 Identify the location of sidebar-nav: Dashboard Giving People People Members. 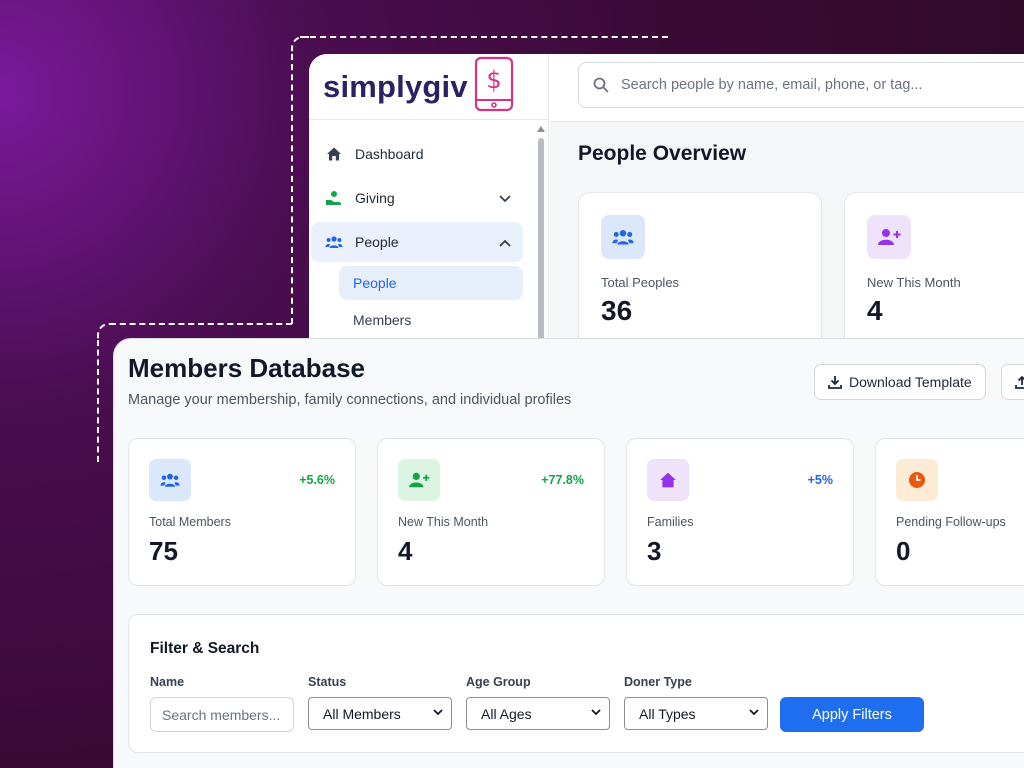
(423, 237).